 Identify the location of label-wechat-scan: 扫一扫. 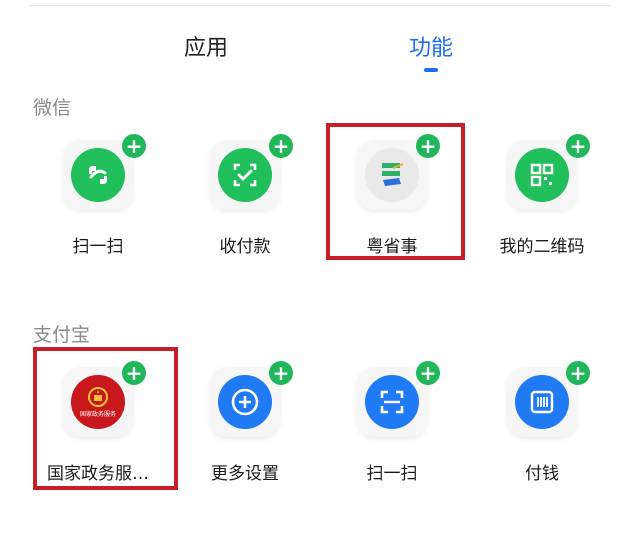
(98, 247).